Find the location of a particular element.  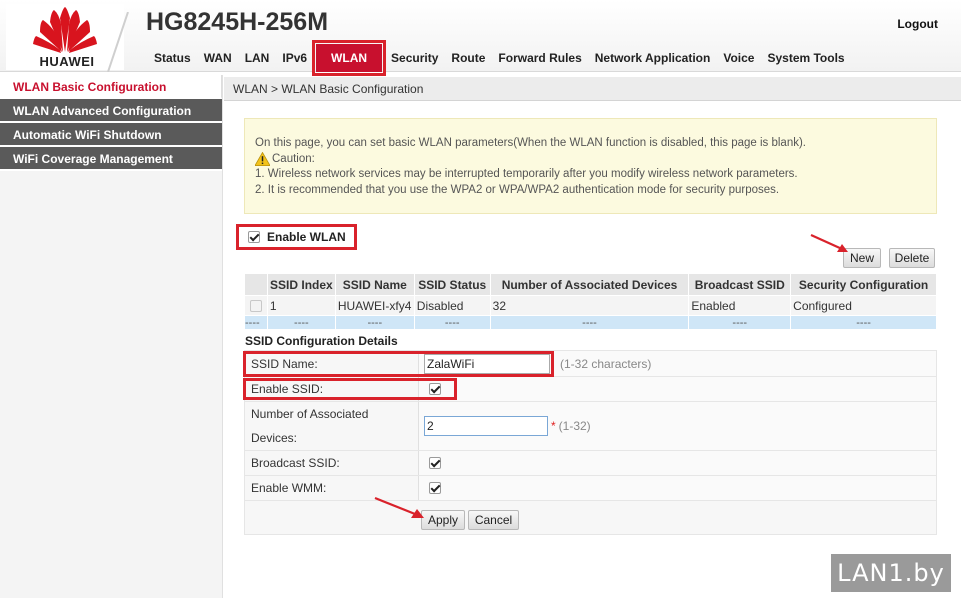

watermark: LAN1.by is located at coordinates (891, 573).